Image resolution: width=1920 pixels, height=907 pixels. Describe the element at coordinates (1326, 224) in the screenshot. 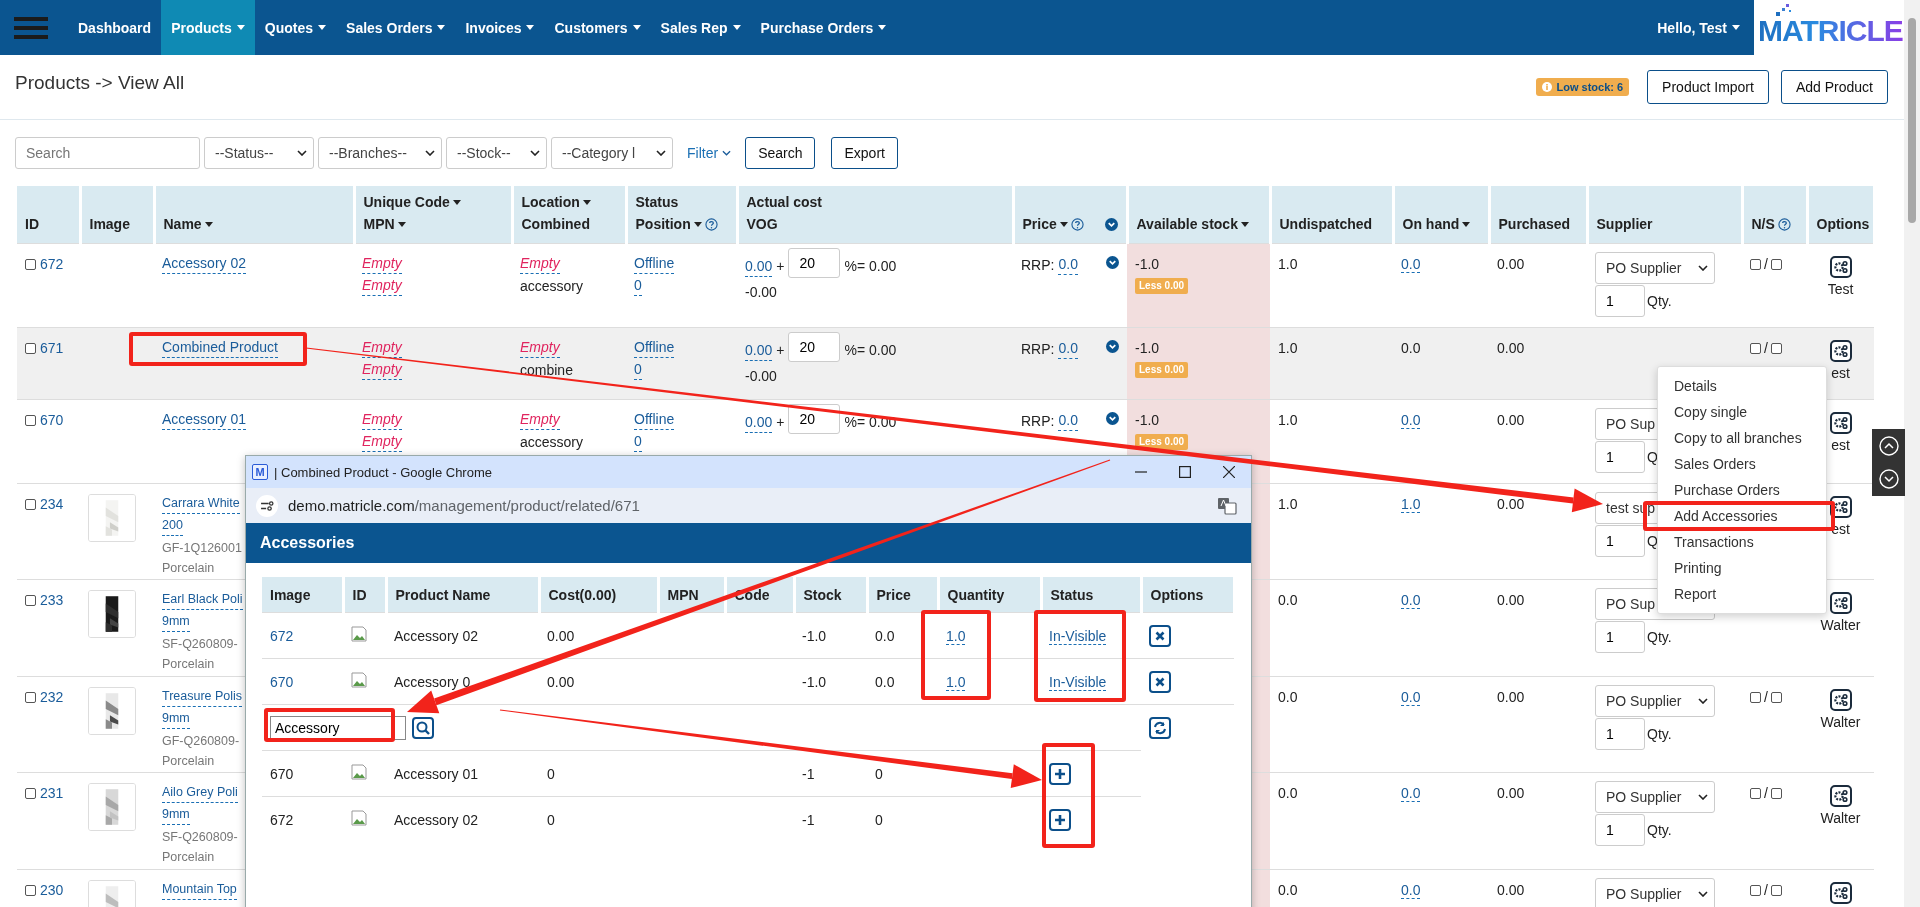

I see `header-label: Undispatched` at that location.